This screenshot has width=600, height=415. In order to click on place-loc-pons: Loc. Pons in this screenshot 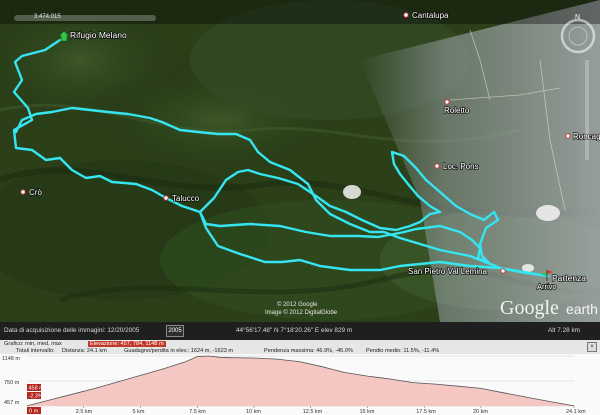, I will do `click(461, 166)`.